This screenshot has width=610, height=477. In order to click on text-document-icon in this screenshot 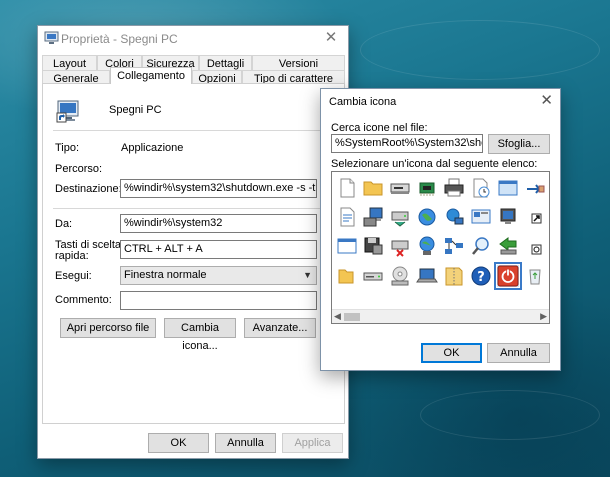, I will do `click(347, 217)`.